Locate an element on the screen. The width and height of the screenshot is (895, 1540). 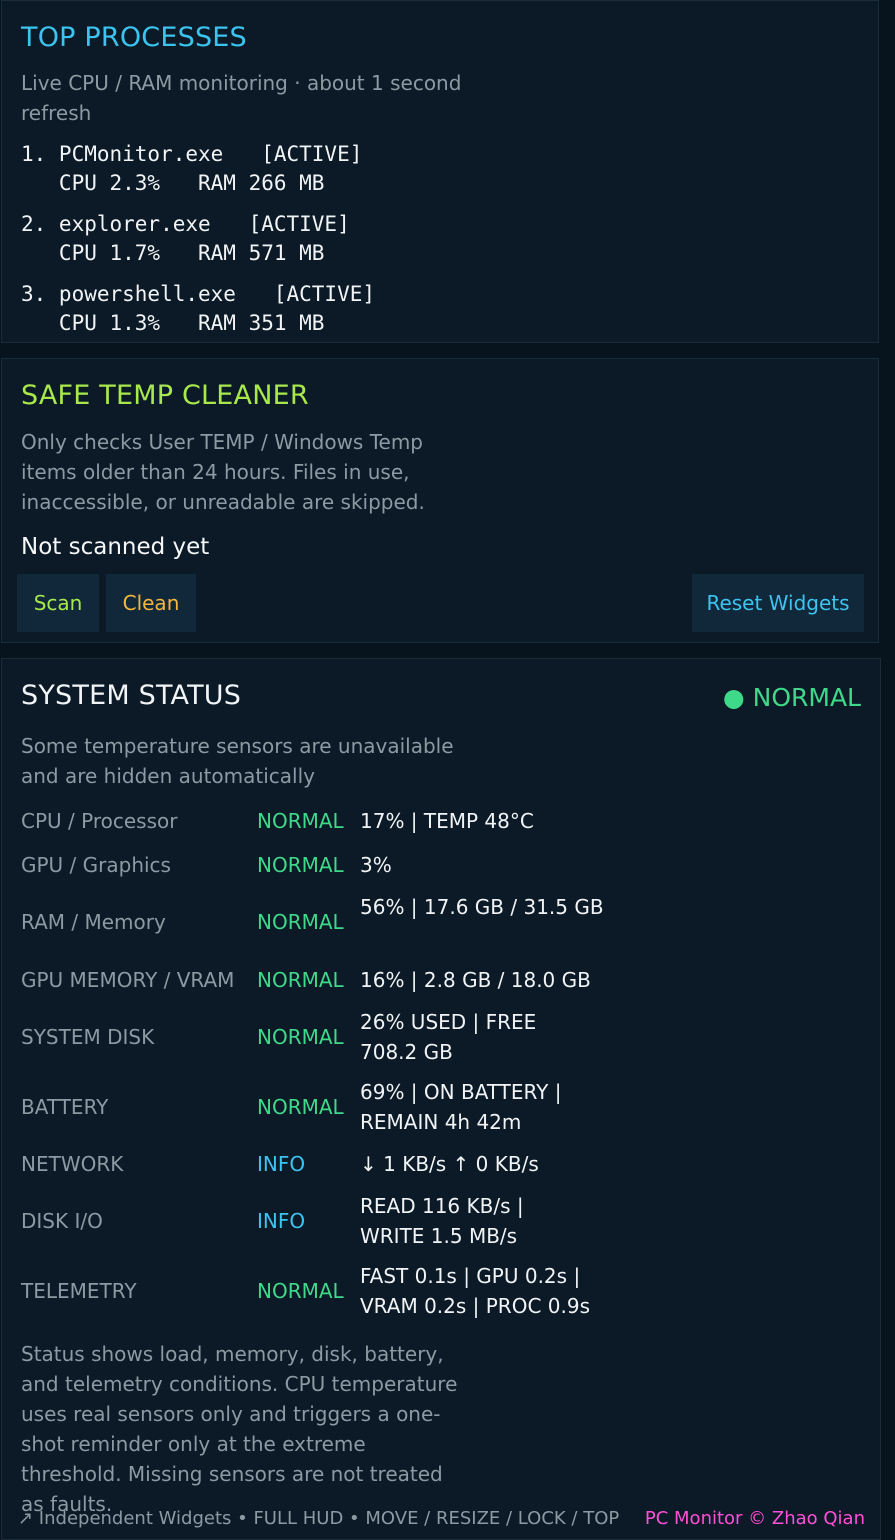
status-row-value: 26% USED | FREE 708.2 GB is located at coordinates (448, 1037).